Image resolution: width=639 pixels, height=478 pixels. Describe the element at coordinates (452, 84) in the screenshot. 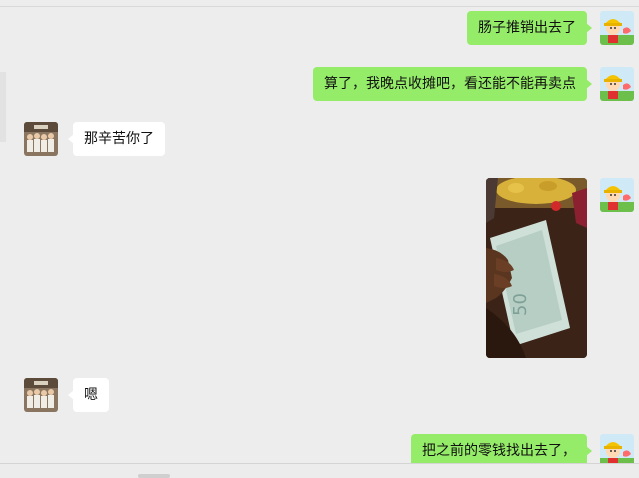

I see `message-bubble-self: 算了，我晚点收摊吧，看还能不能再卖点` at that location.